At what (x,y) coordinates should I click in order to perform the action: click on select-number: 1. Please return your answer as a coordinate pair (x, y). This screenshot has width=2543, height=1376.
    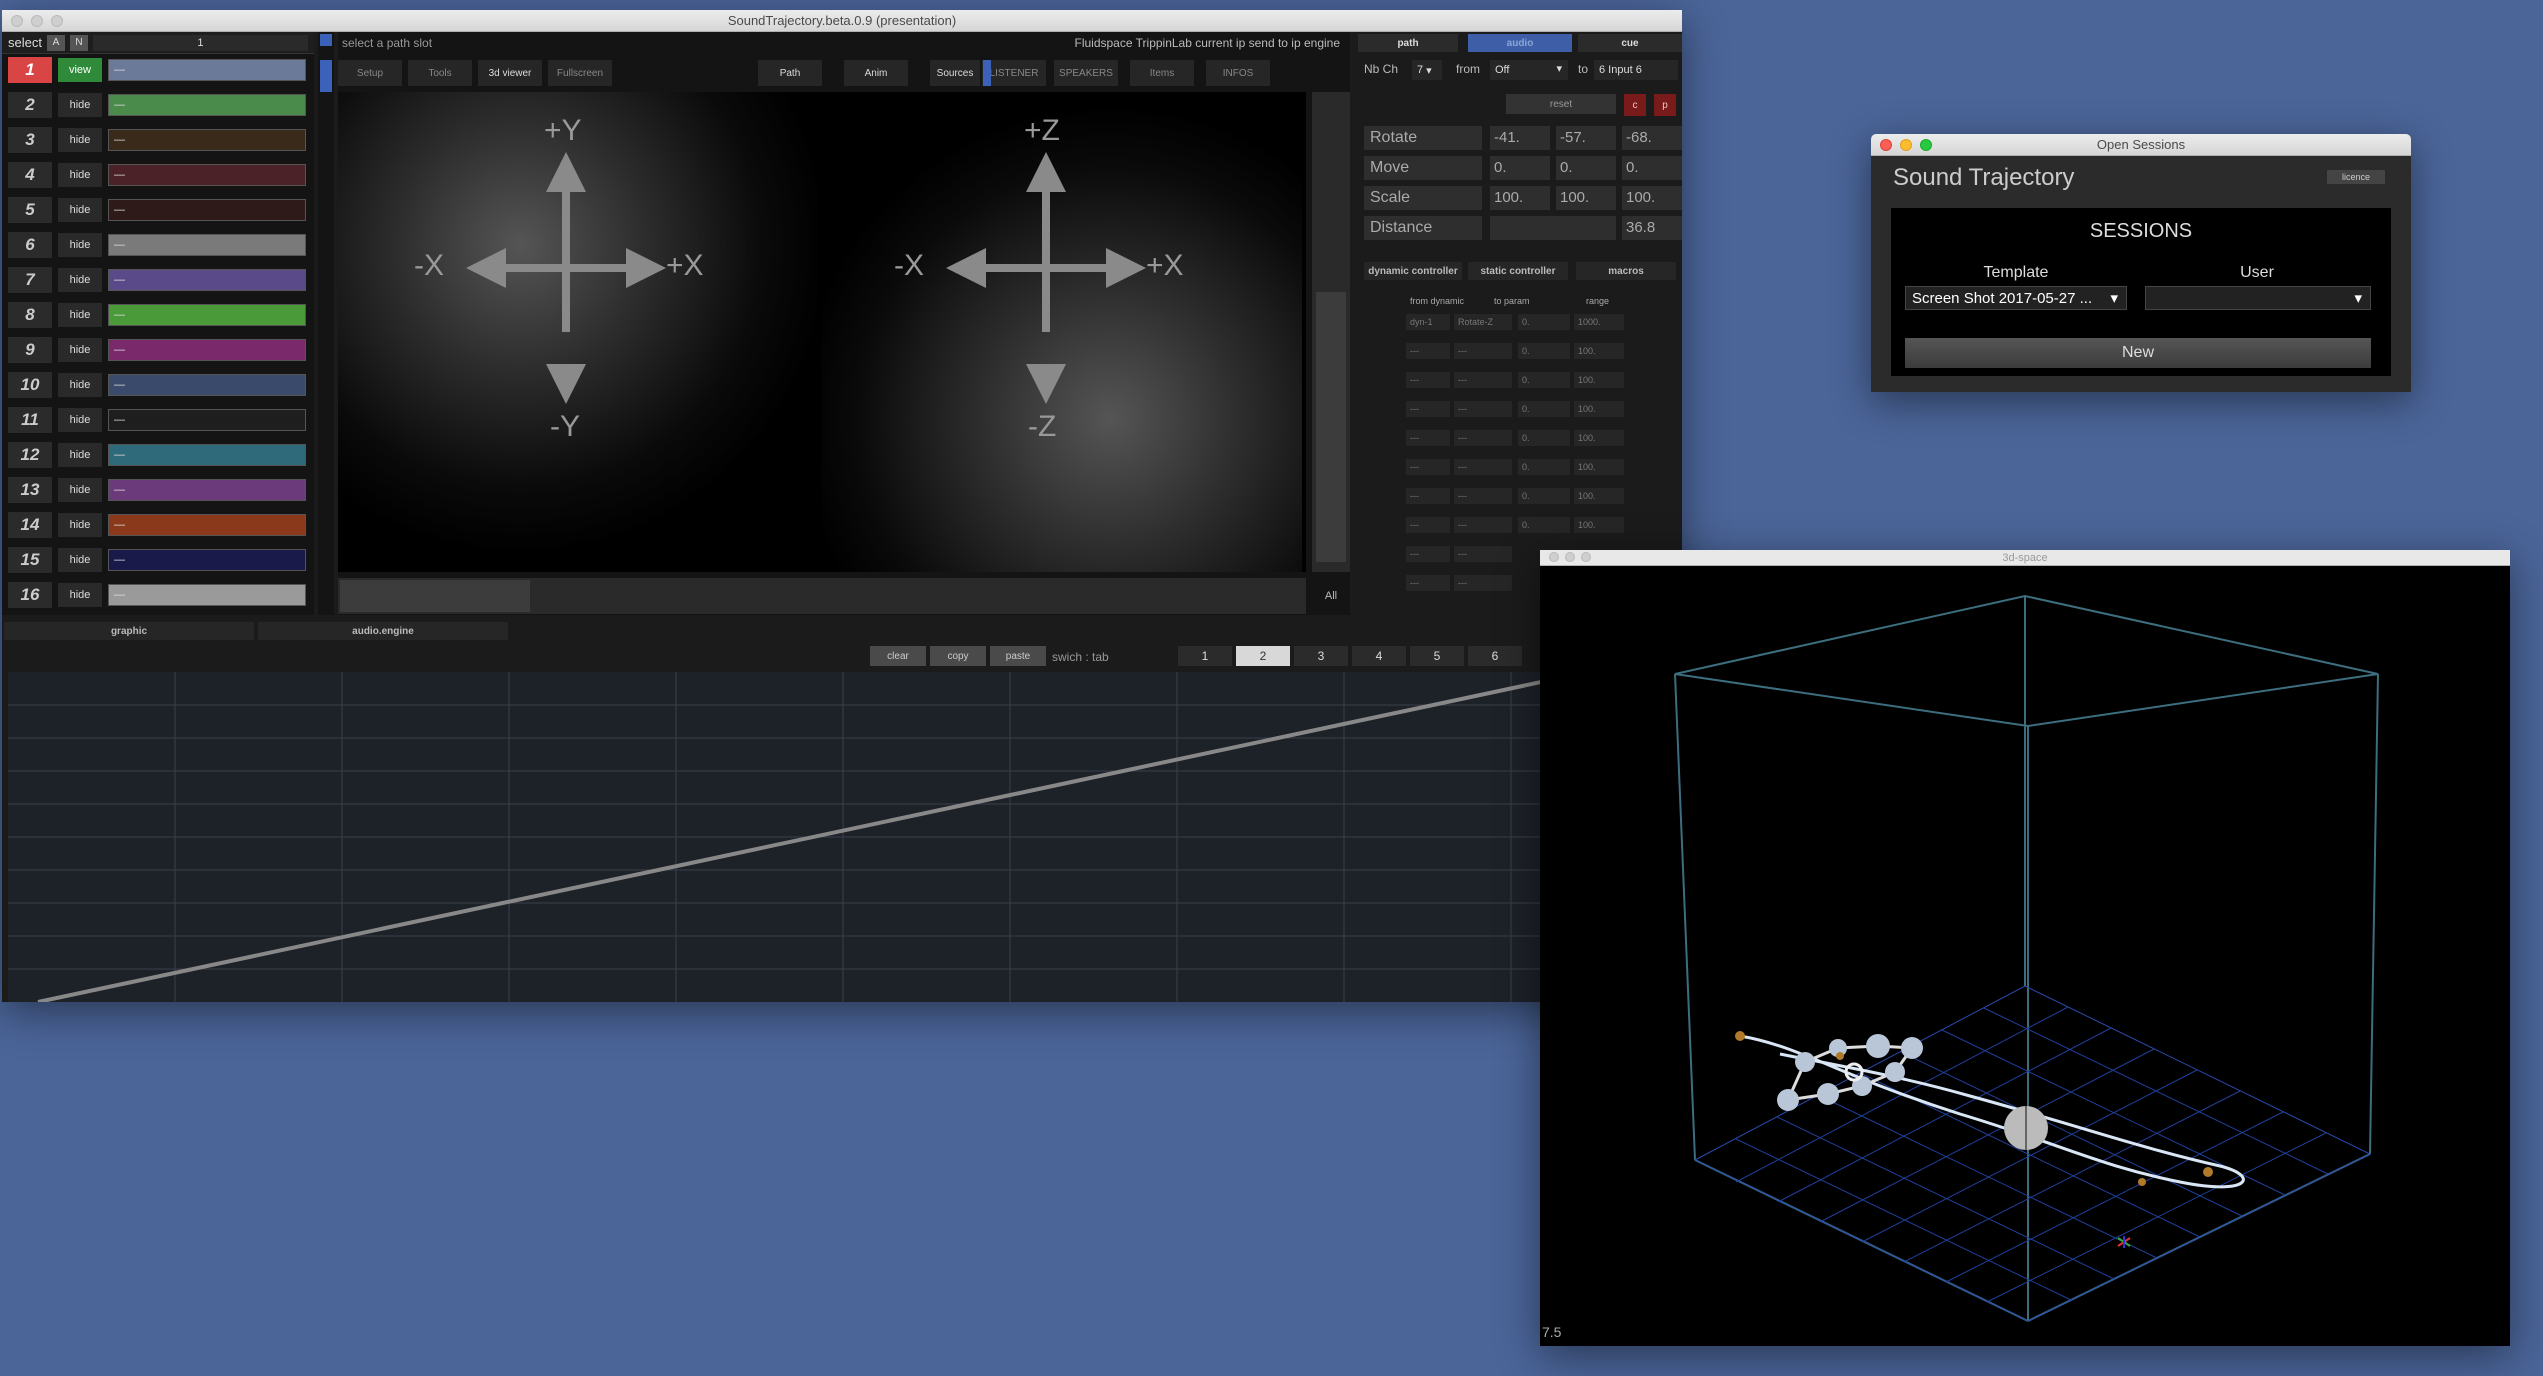
    Looking at the image, I should click on (200, 42).